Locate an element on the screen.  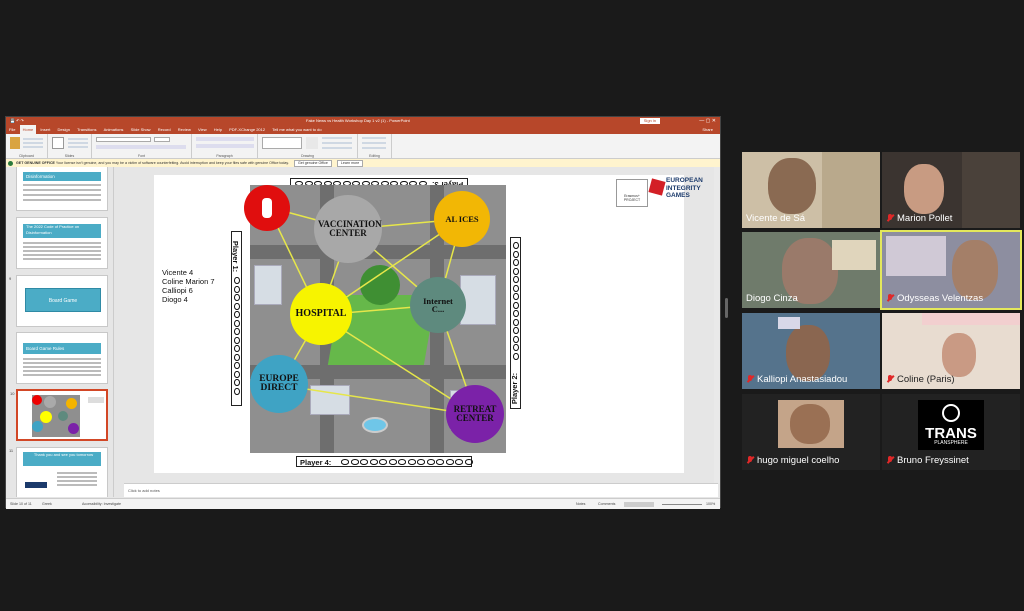
slide-thumbnail: Disinformation is located at coordinates (62, 189).